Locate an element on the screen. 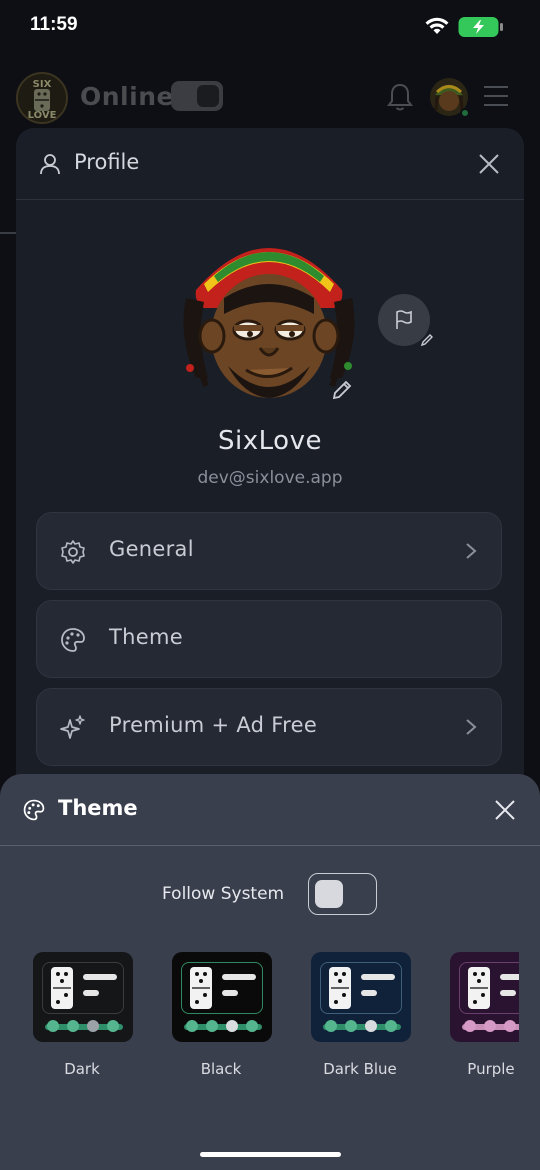  theme-option-label: Purple H is located at coordinates (493, 1069).